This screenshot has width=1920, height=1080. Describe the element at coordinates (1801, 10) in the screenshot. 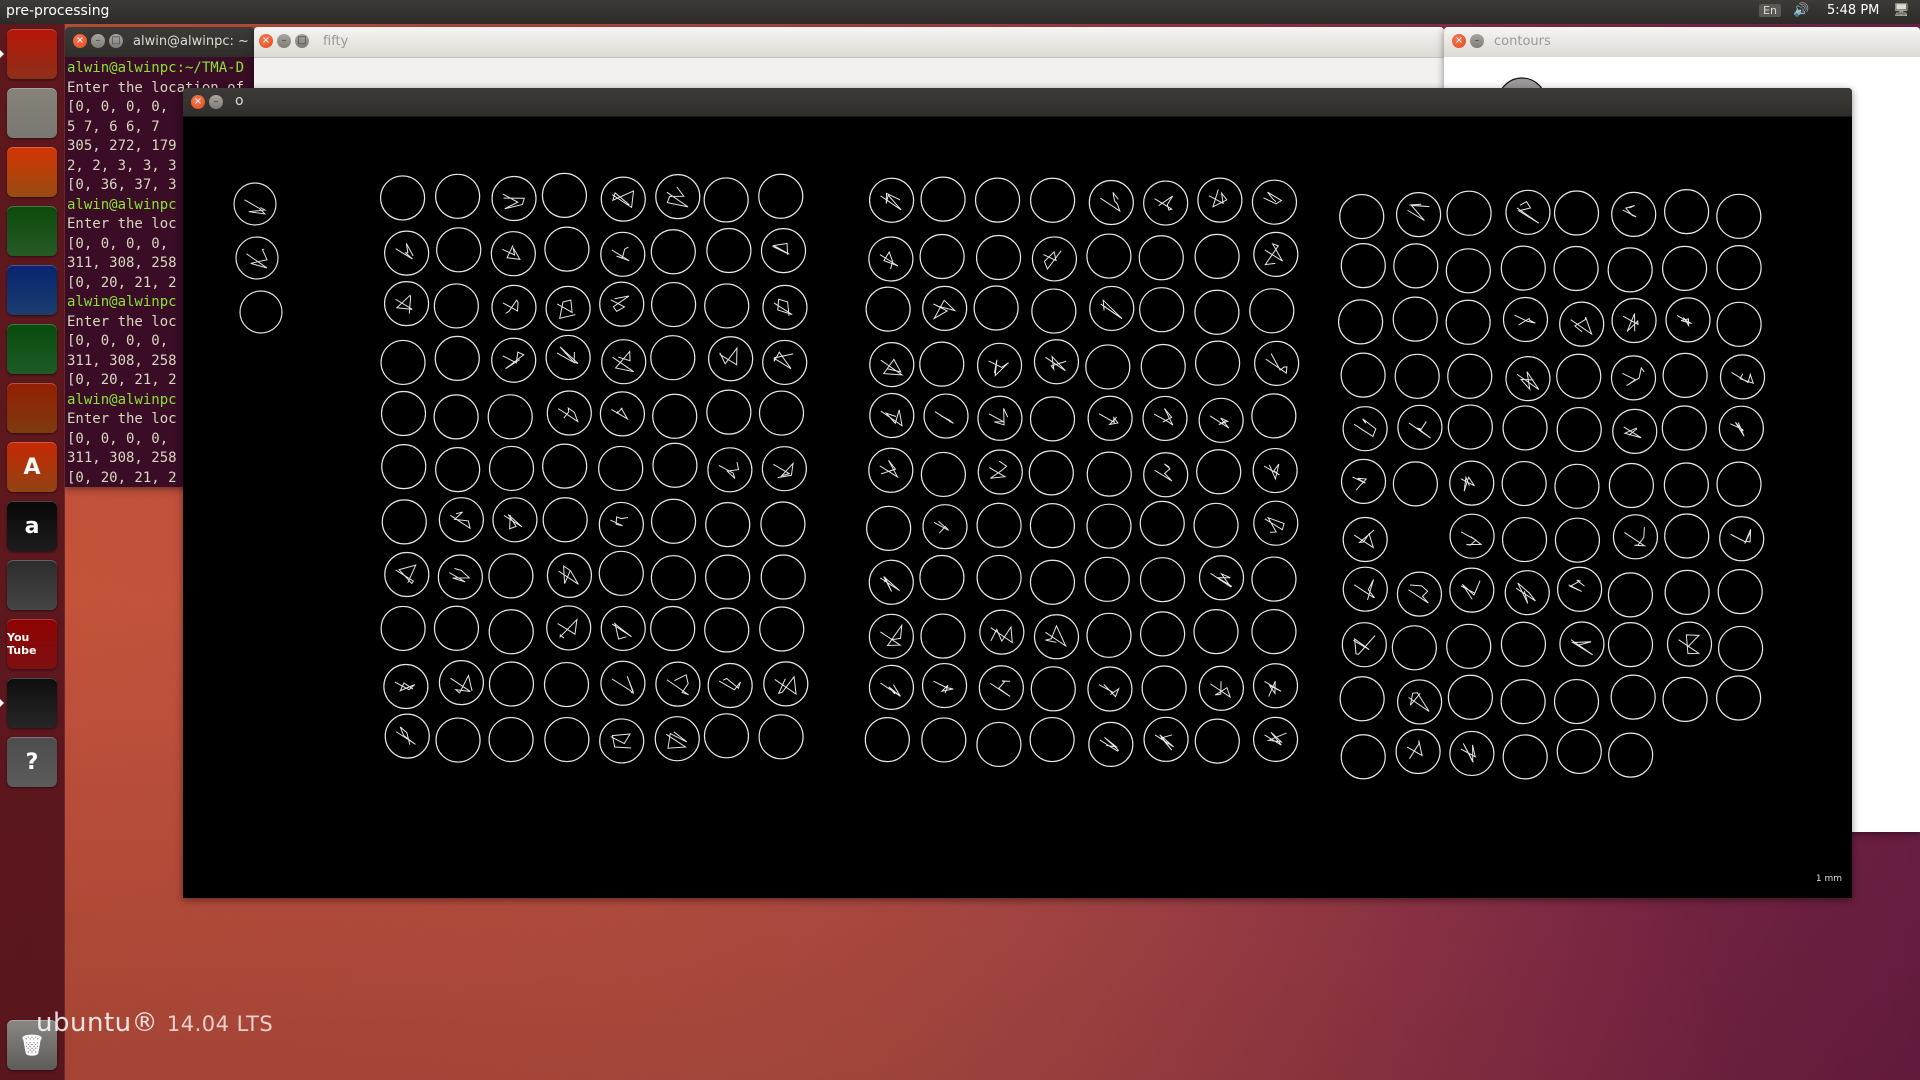

I see `speaker-icon: 🔊` at that location.